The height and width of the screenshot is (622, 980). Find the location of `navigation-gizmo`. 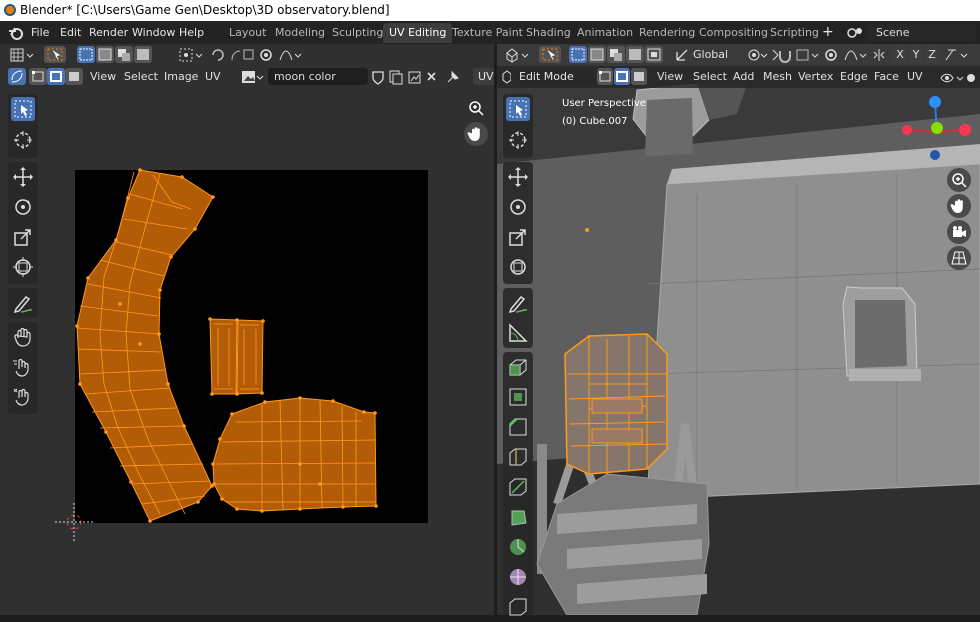

navigation-gizmo is located at coordinates (937, 129).